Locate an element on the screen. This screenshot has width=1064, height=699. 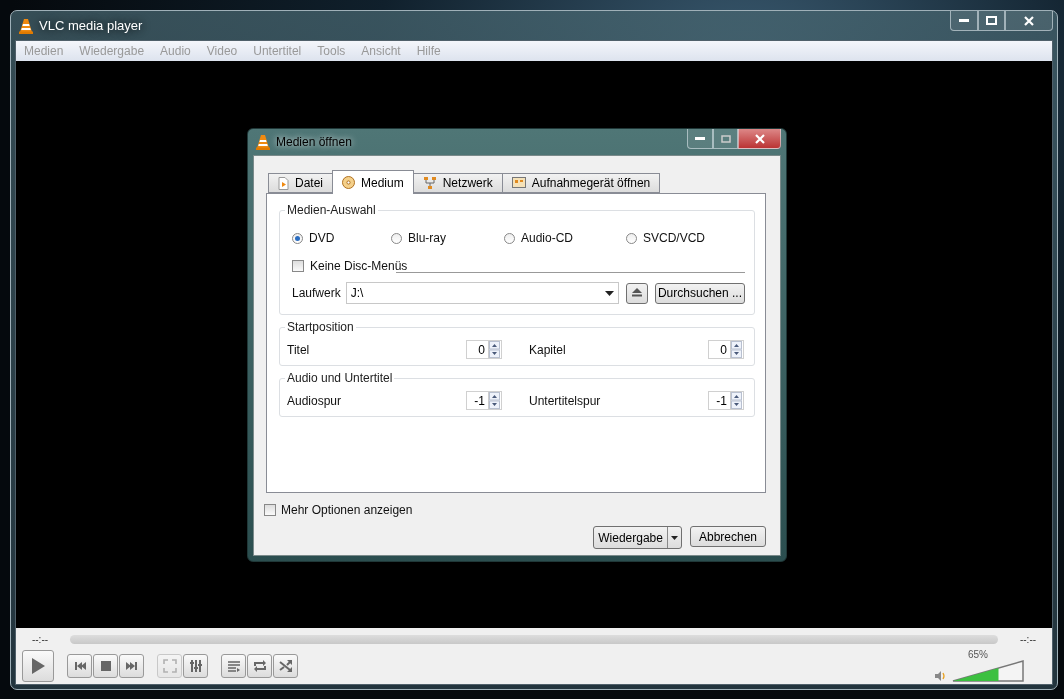
stop-icon is located at coordinates (105, 665).